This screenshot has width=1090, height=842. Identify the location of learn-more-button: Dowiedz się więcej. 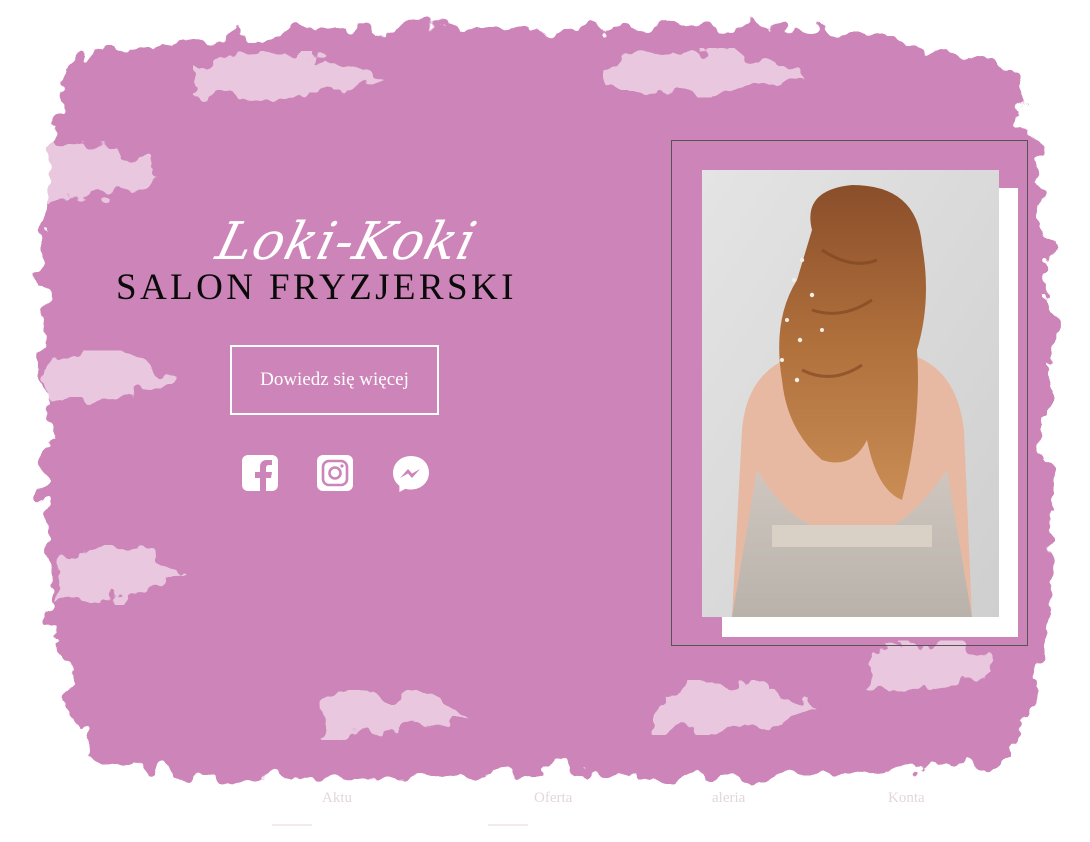
(334, 380).